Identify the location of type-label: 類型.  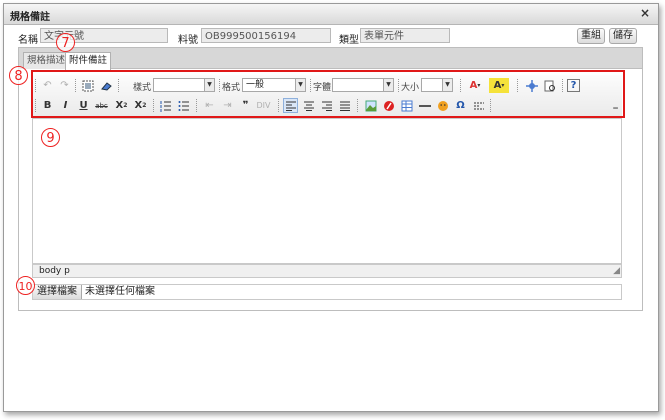
(349, 40).